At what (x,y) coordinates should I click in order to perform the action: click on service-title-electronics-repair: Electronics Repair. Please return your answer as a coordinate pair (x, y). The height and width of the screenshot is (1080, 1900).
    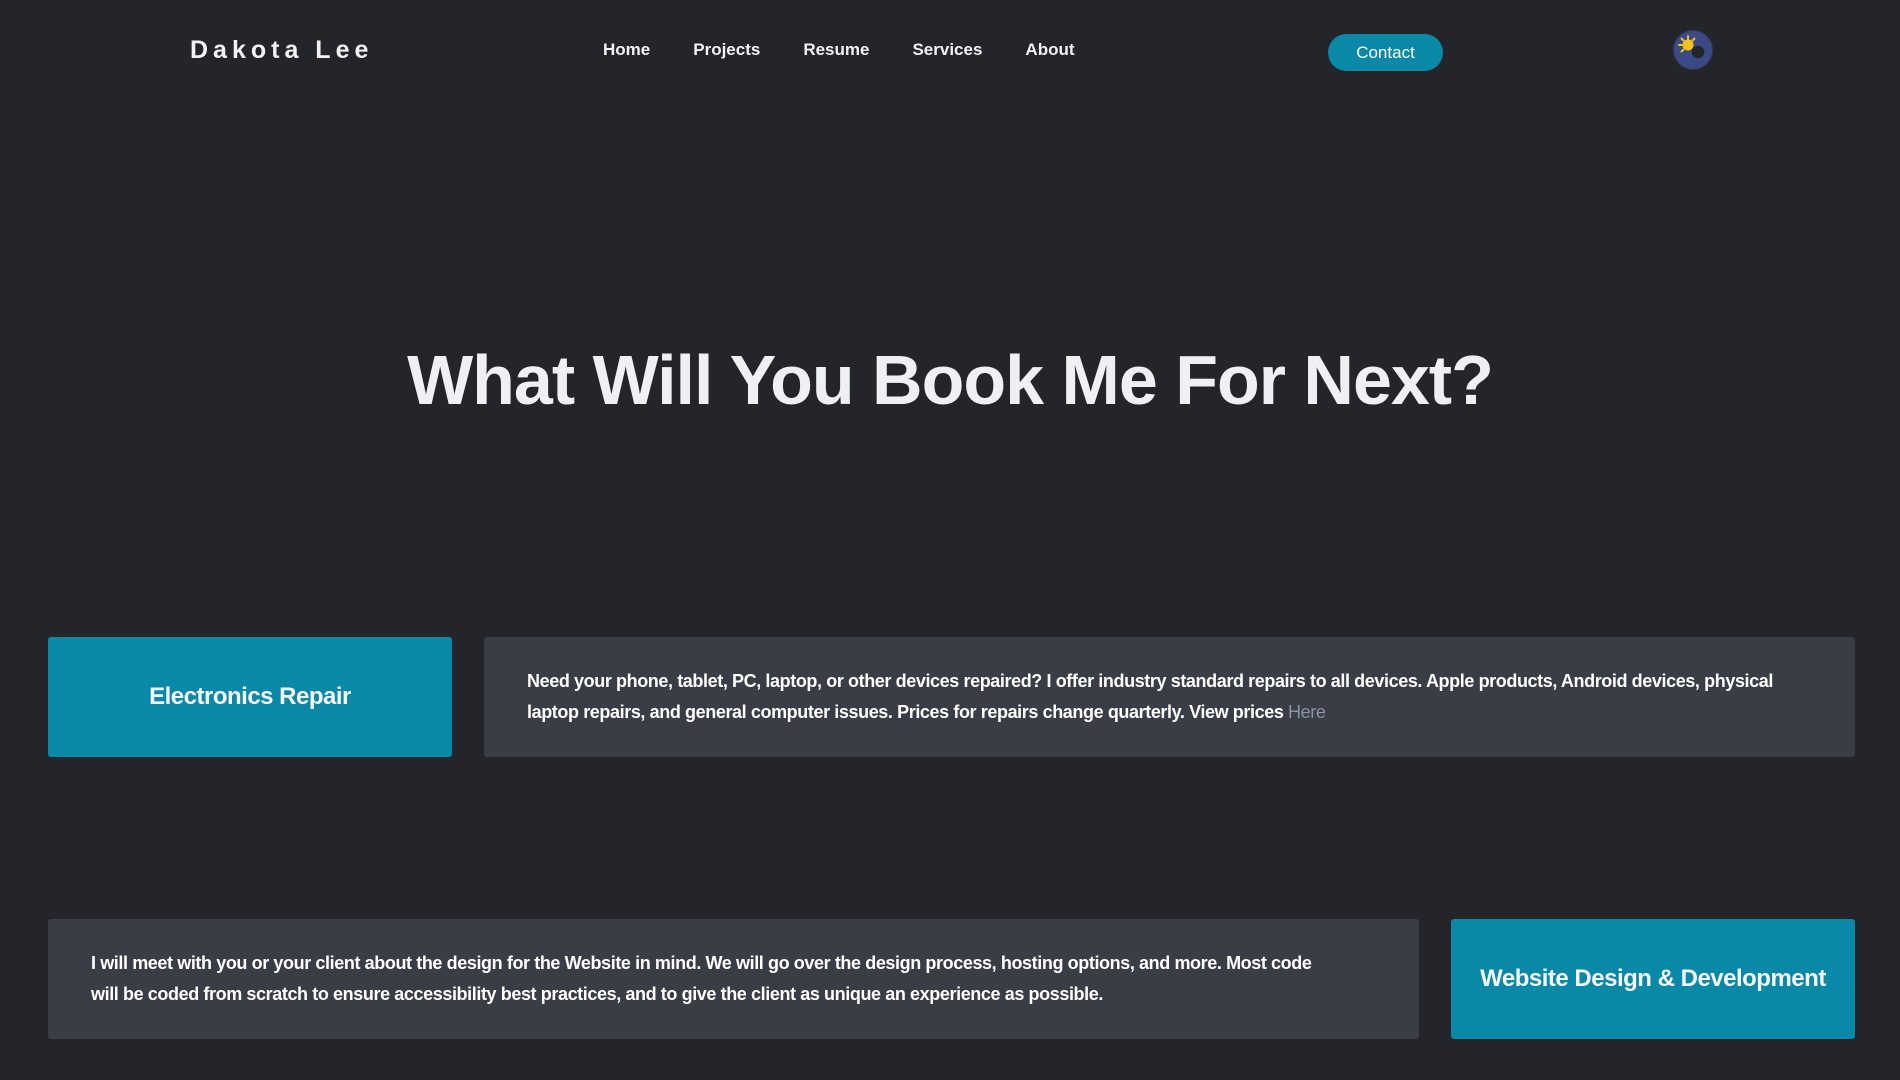
    Looking at the image, I should click on (250, 697).